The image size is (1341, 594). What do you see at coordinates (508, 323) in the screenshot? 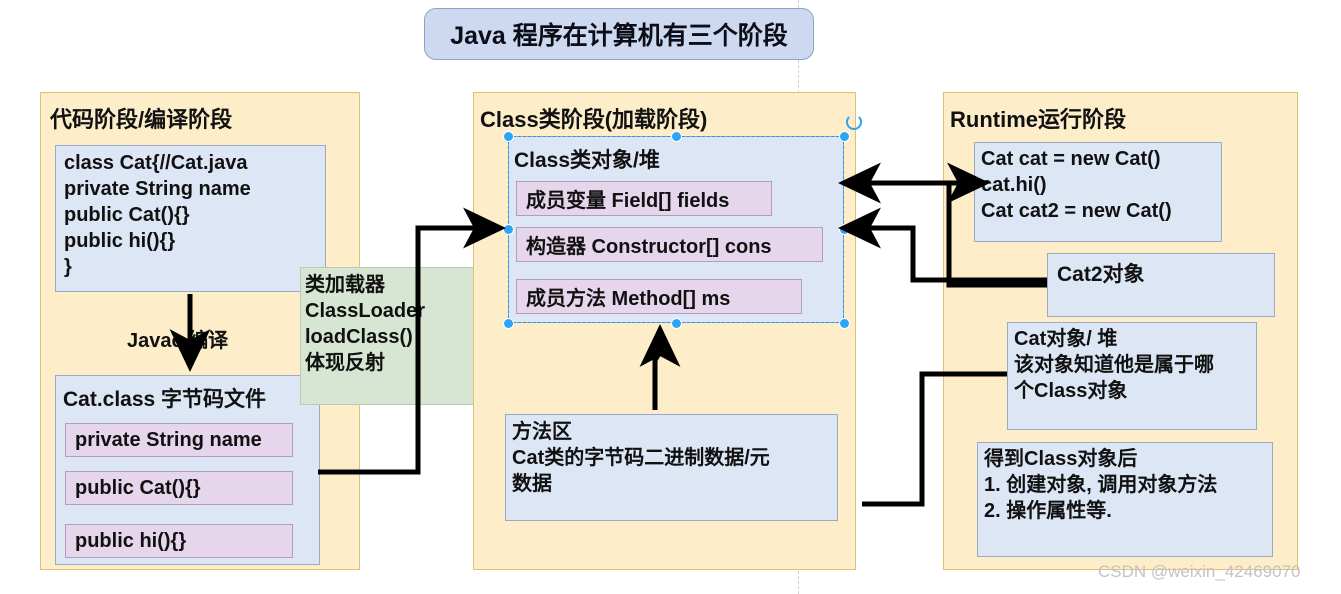
I see `selection-handle-sw` at bounding box center [508, 323].